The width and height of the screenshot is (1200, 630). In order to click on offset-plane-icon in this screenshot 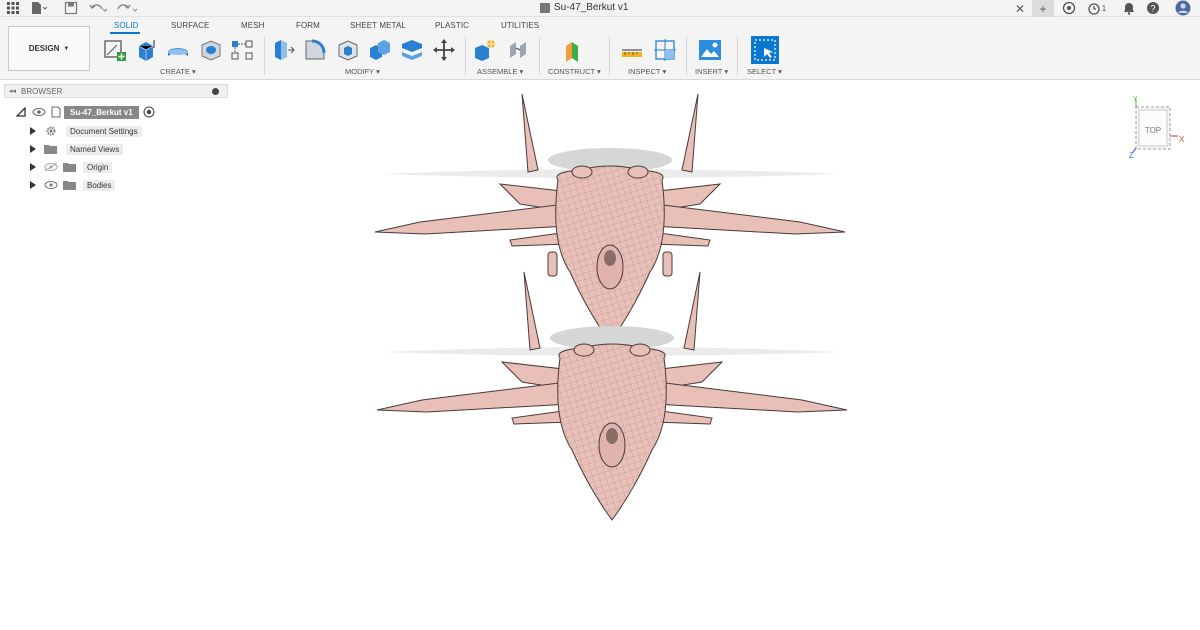, I will do `click(574, 50)`.